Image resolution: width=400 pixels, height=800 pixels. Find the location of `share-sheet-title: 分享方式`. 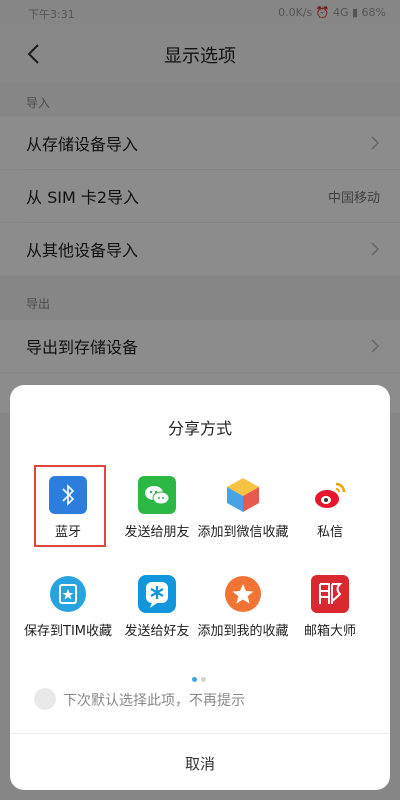

share-sheet-title: 分享方式 is located at coordinates (199, 428).